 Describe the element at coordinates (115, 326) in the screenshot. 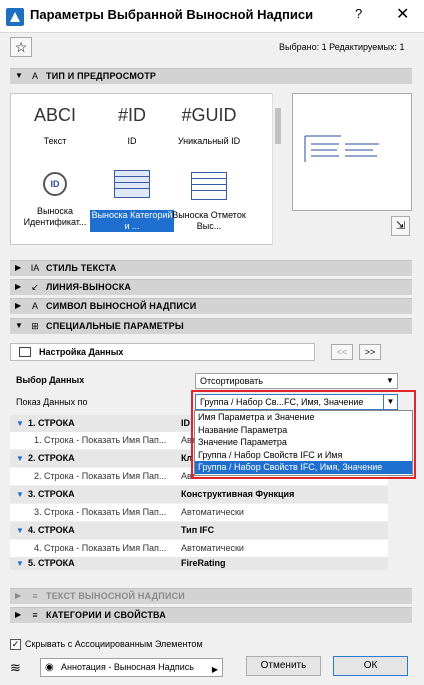

I see `section-label: СПЕЦИАЛЬНЫЕ ПАРАМЕТРЫ` at that location.